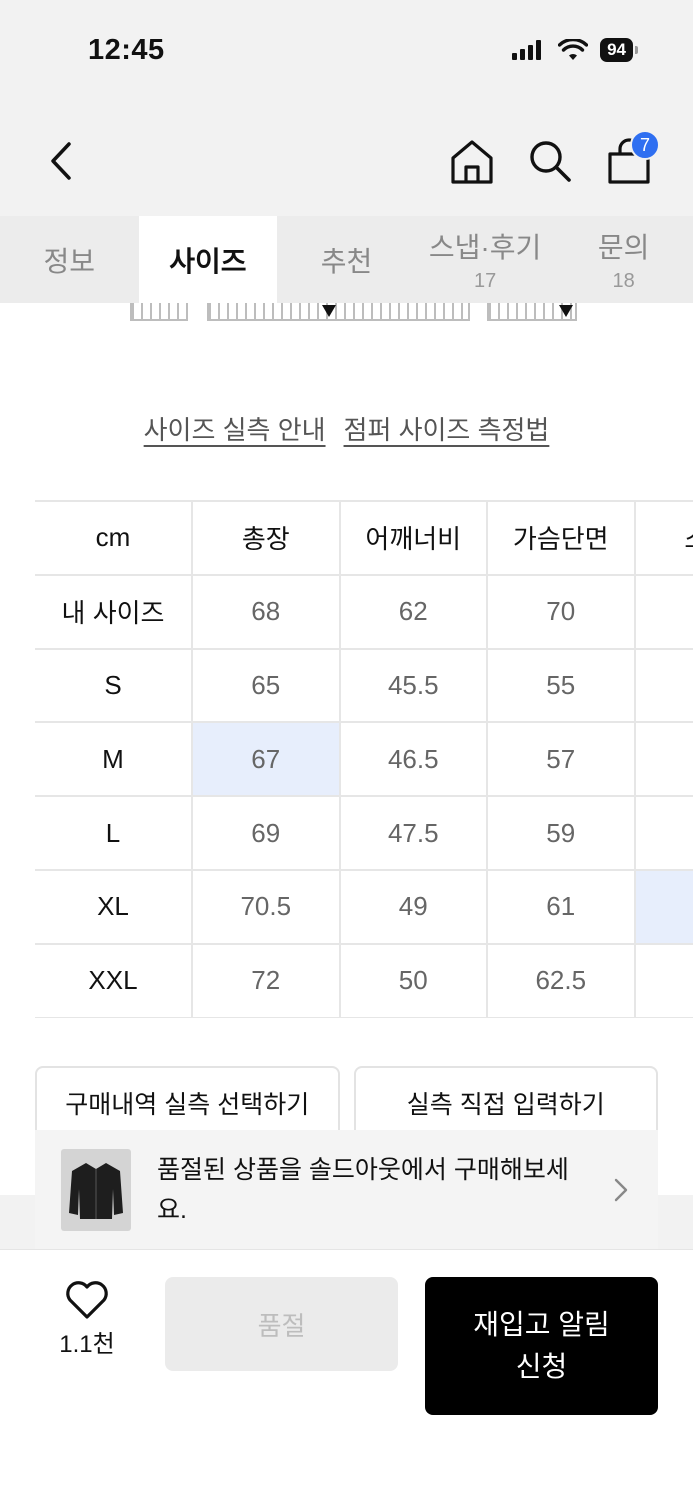 The image size is (693, 1500). Describe the element at coordinates (561, 833) in the screenshot. I see `table-cell: 59` at that location.